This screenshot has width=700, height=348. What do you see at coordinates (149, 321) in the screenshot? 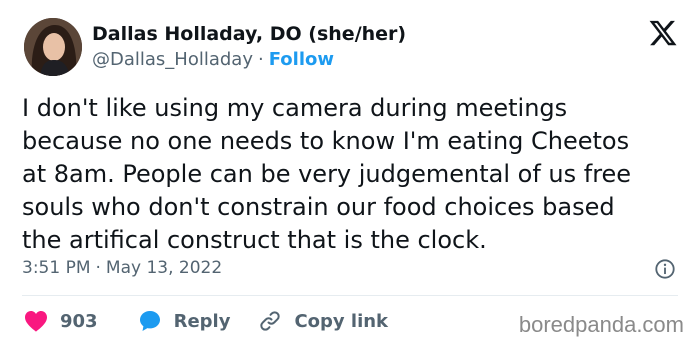
I see `reply-bubble-icon` at bounding box center [149, 321].